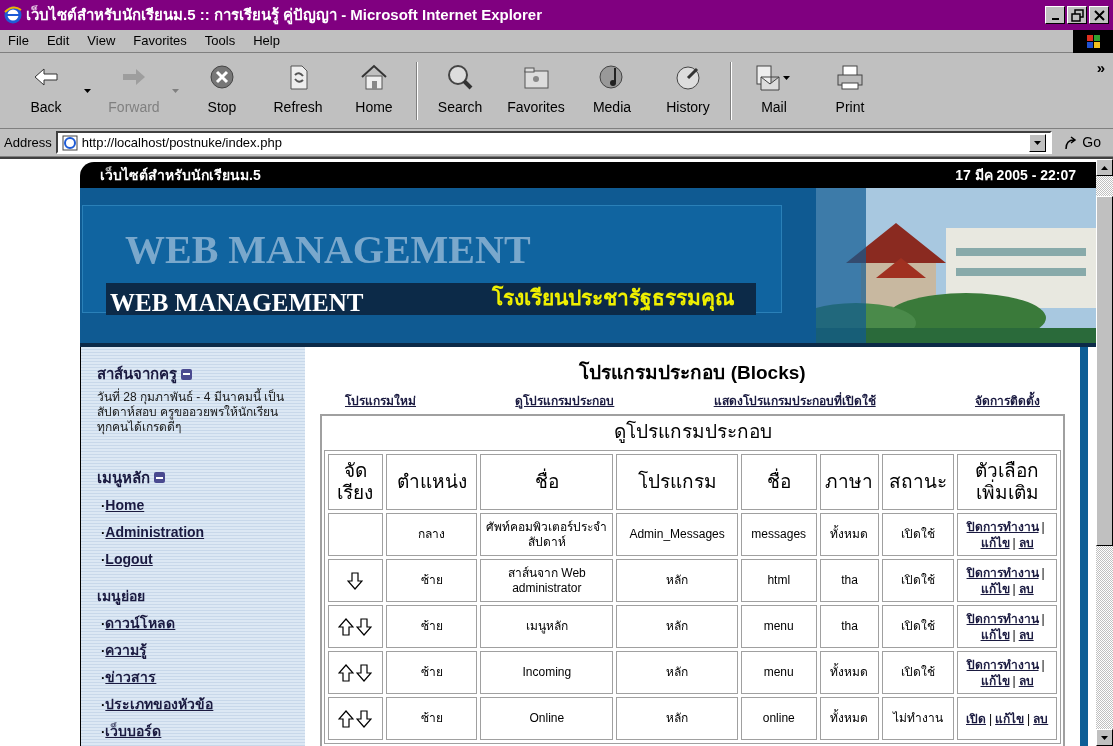  Describe the element at coordinates (547, 626) in the screenshot. I see `table-cell: เมนูหลัก` at that location.